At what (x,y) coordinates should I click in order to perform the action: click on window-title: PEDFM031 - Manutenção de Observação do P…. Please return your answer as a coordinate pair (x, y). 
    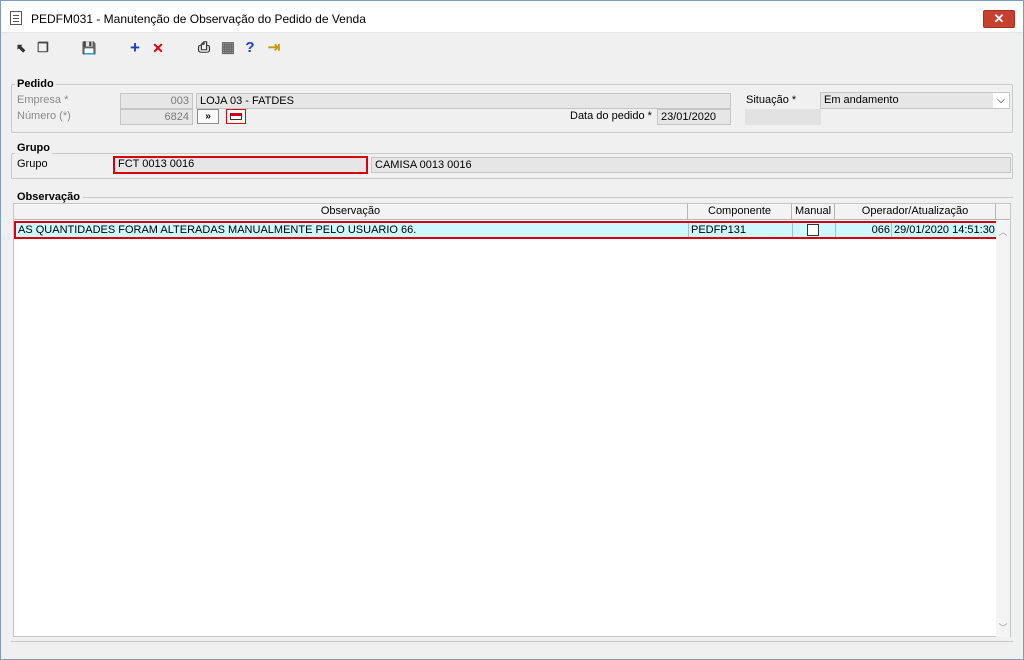
    Looking at the image, I should click on (198, 19).